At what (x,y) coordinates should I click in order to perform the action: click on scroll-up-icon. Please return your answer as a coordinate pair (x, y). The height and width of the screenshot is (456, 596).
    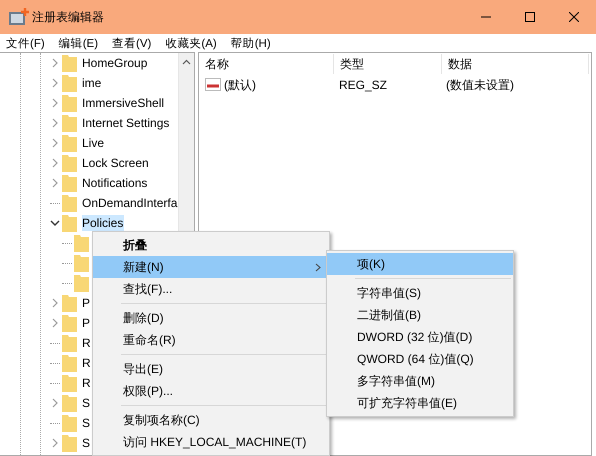
    Looking at the image, I should click on (187, 62).